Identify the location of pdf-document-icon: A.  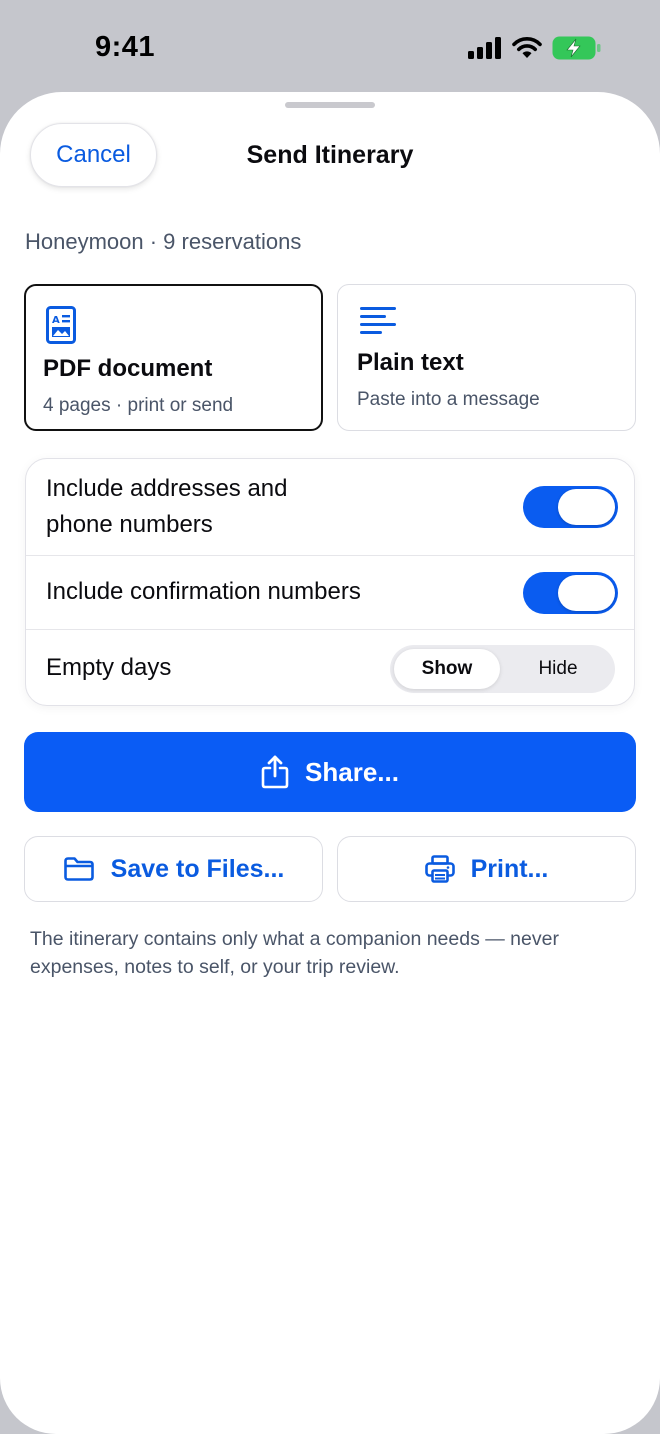
(61, 325).